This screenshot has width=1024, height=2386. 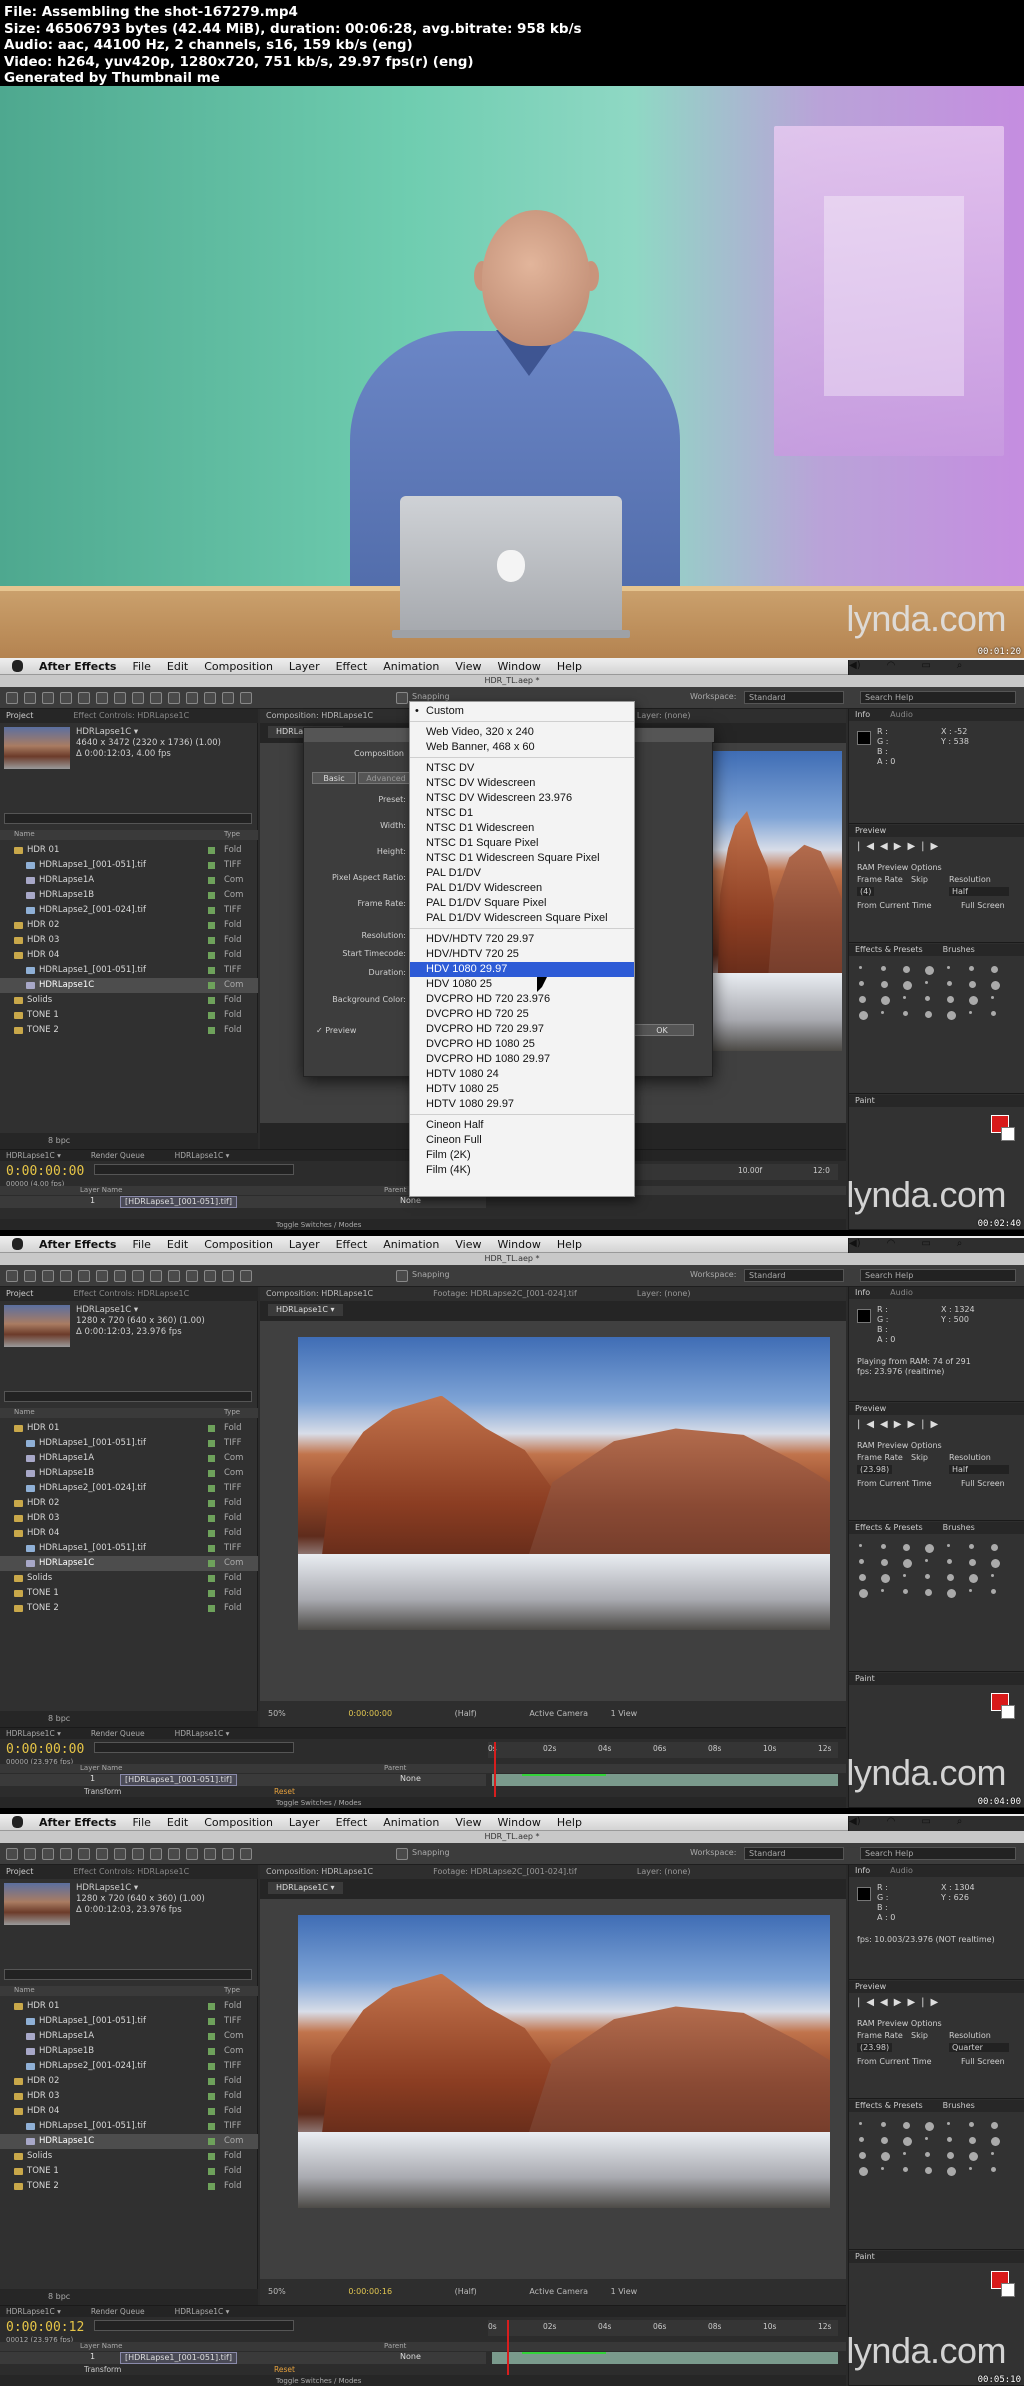 I want to click on toggle-switches-modes: Toggle Switches / Modes, so click(x=423, y=2380).